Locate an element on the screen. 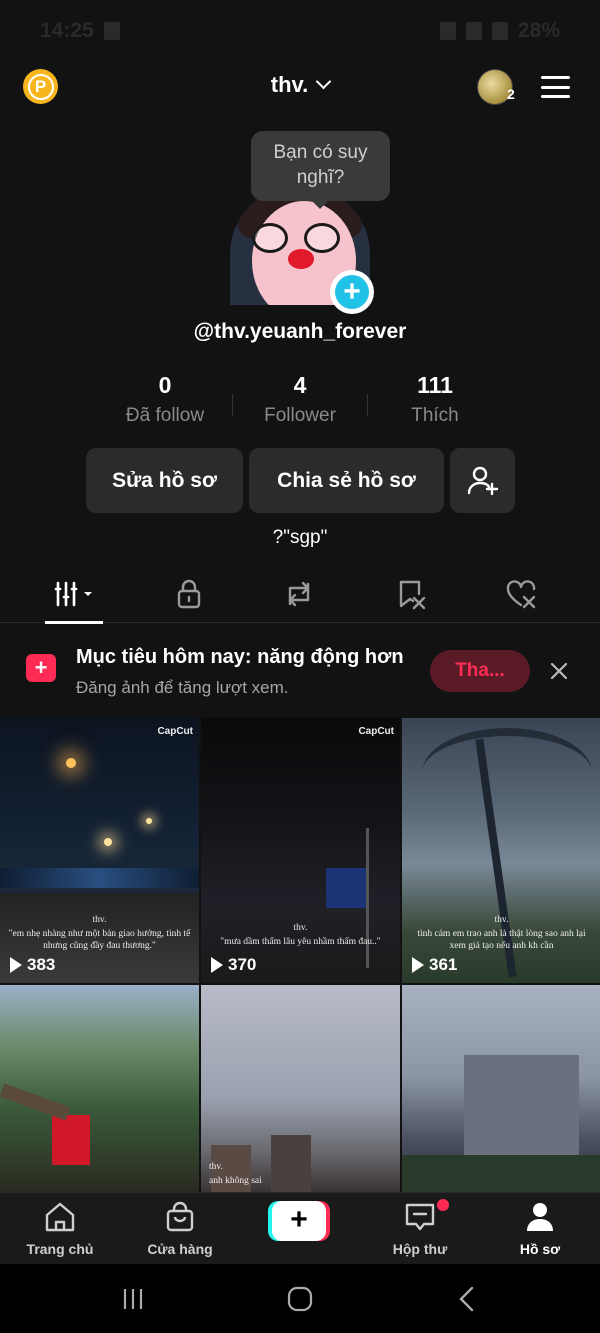  tab-private is located at coordinates (189, 594).